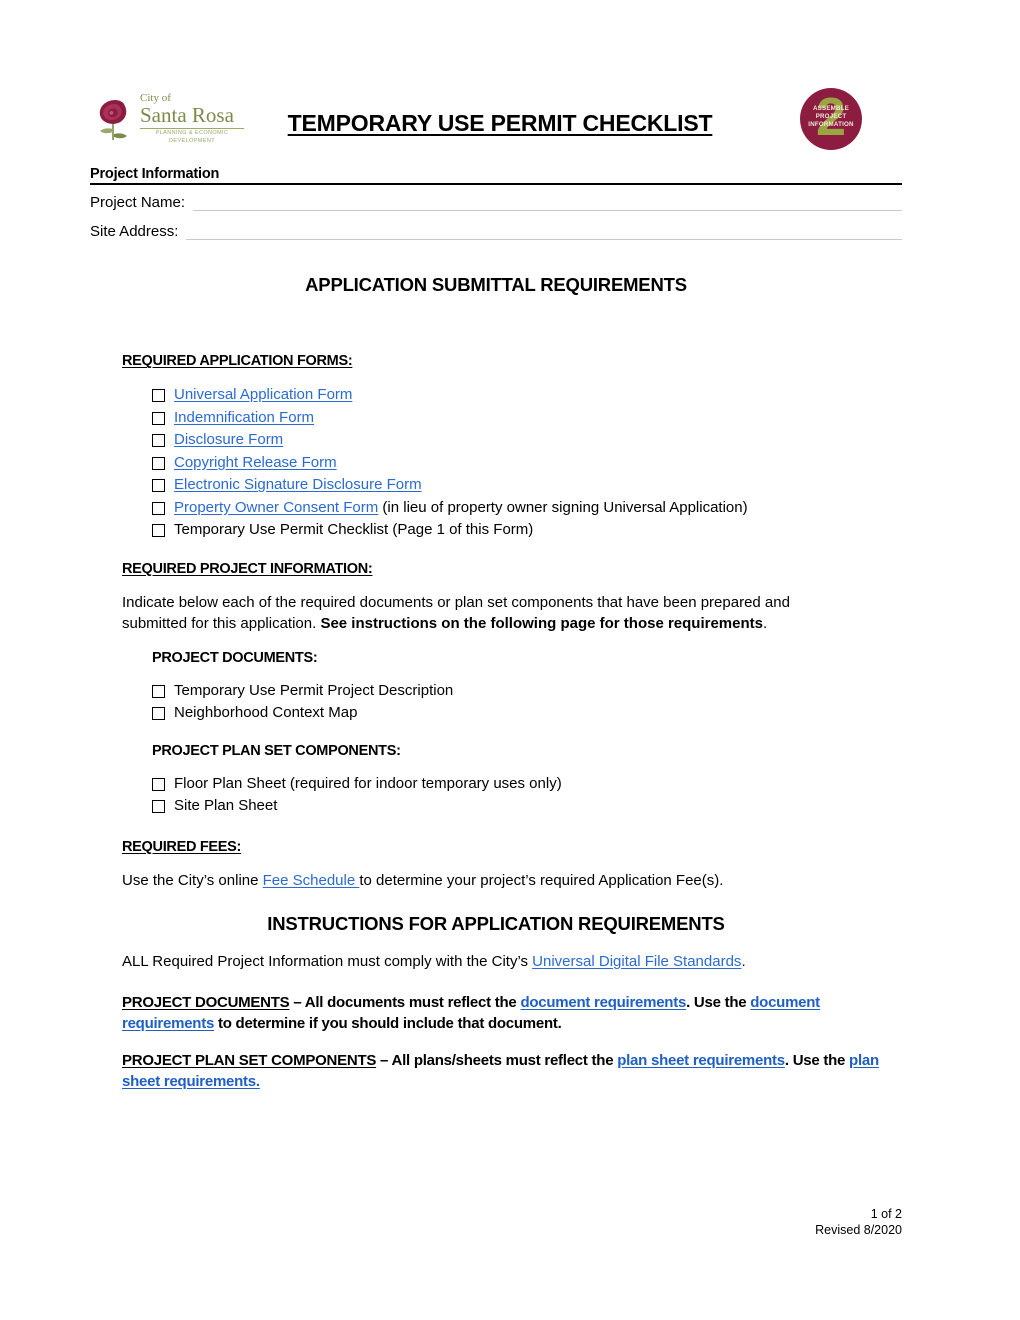 Image resolution: width=1020 pixels, height=1320 pixels. What do you see at coordinates (158, 441) in the screenshot?
I see `checkbox-disclosure-form` at bounding box center [158, 441].